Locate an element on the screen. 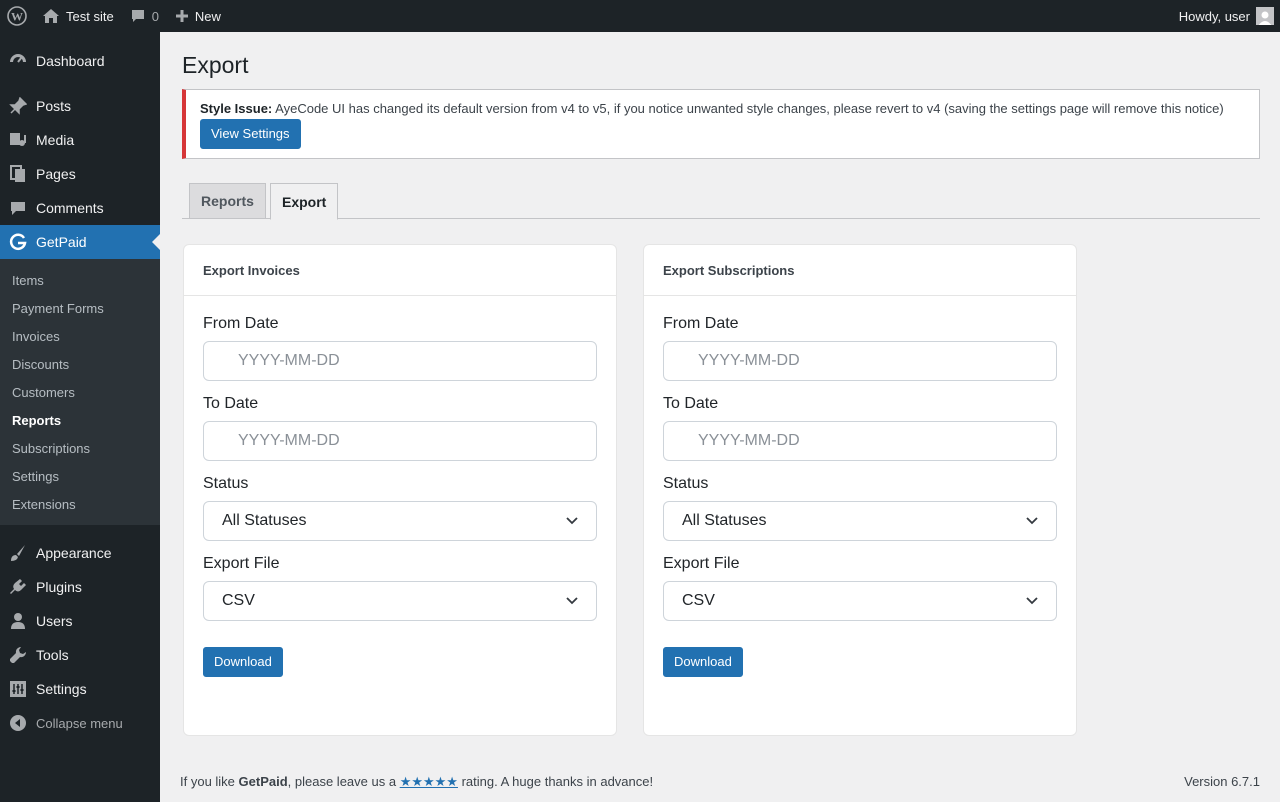  menu-pages: Pages is located at coordinates (80, 174).